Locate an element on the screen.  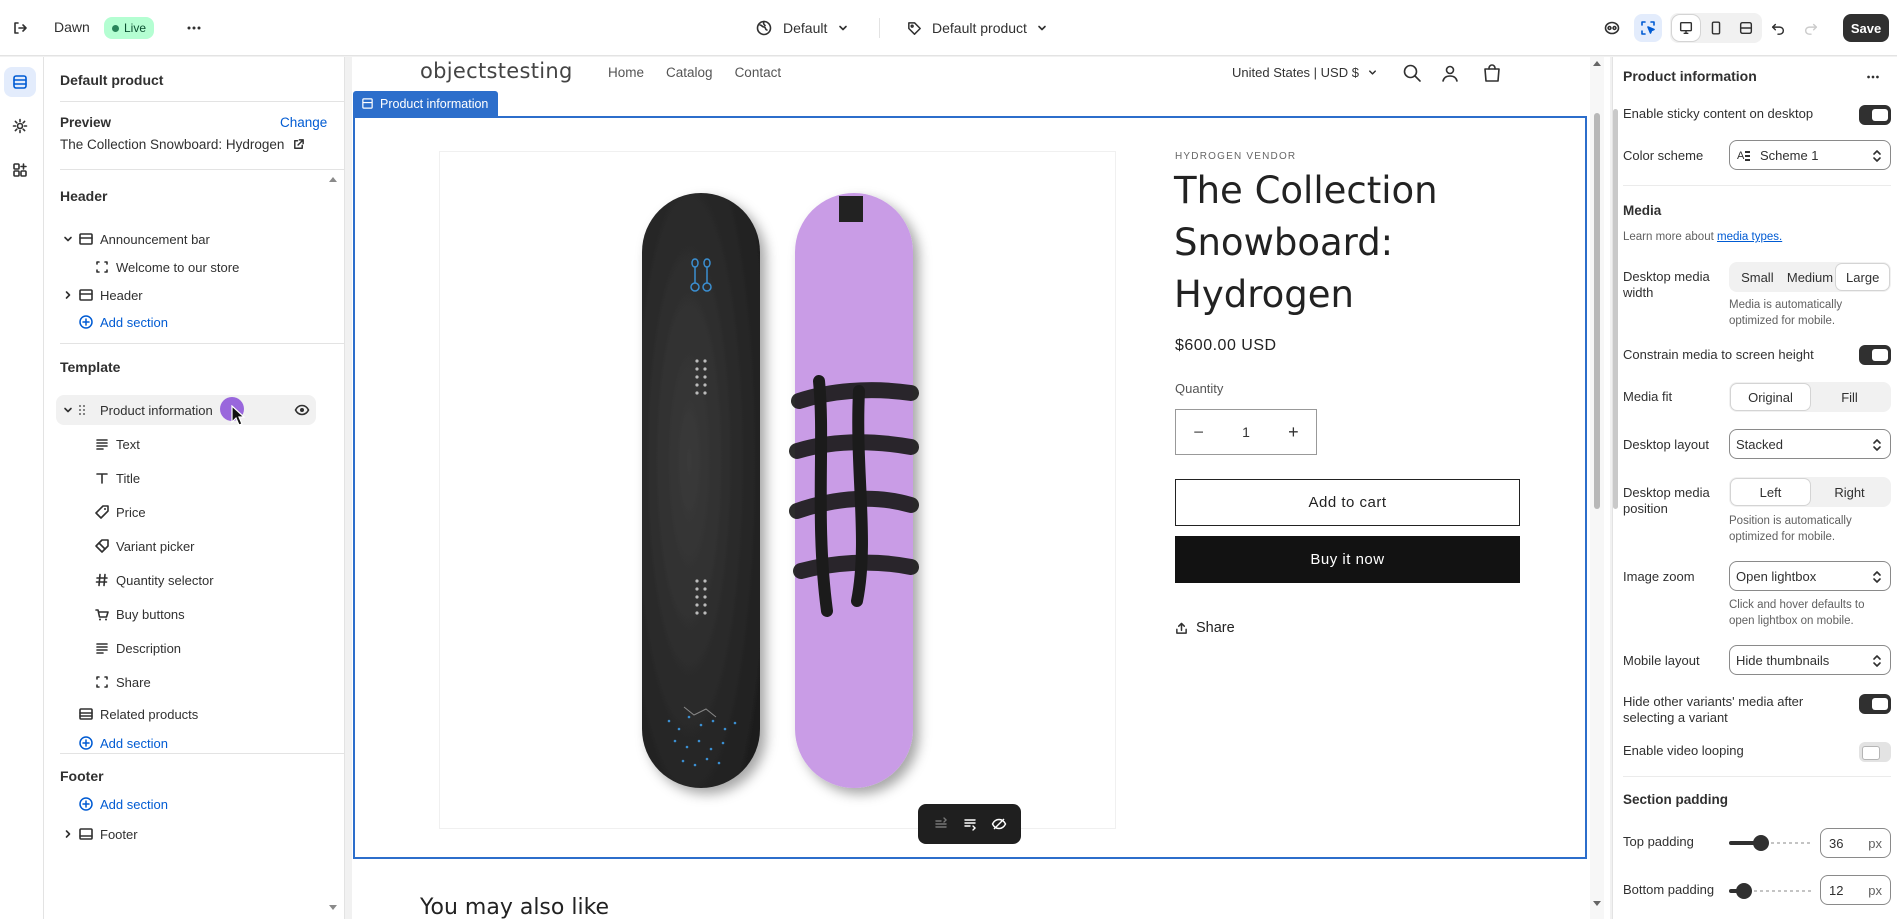
section-layout-icon is located at coordinates (86, 295).